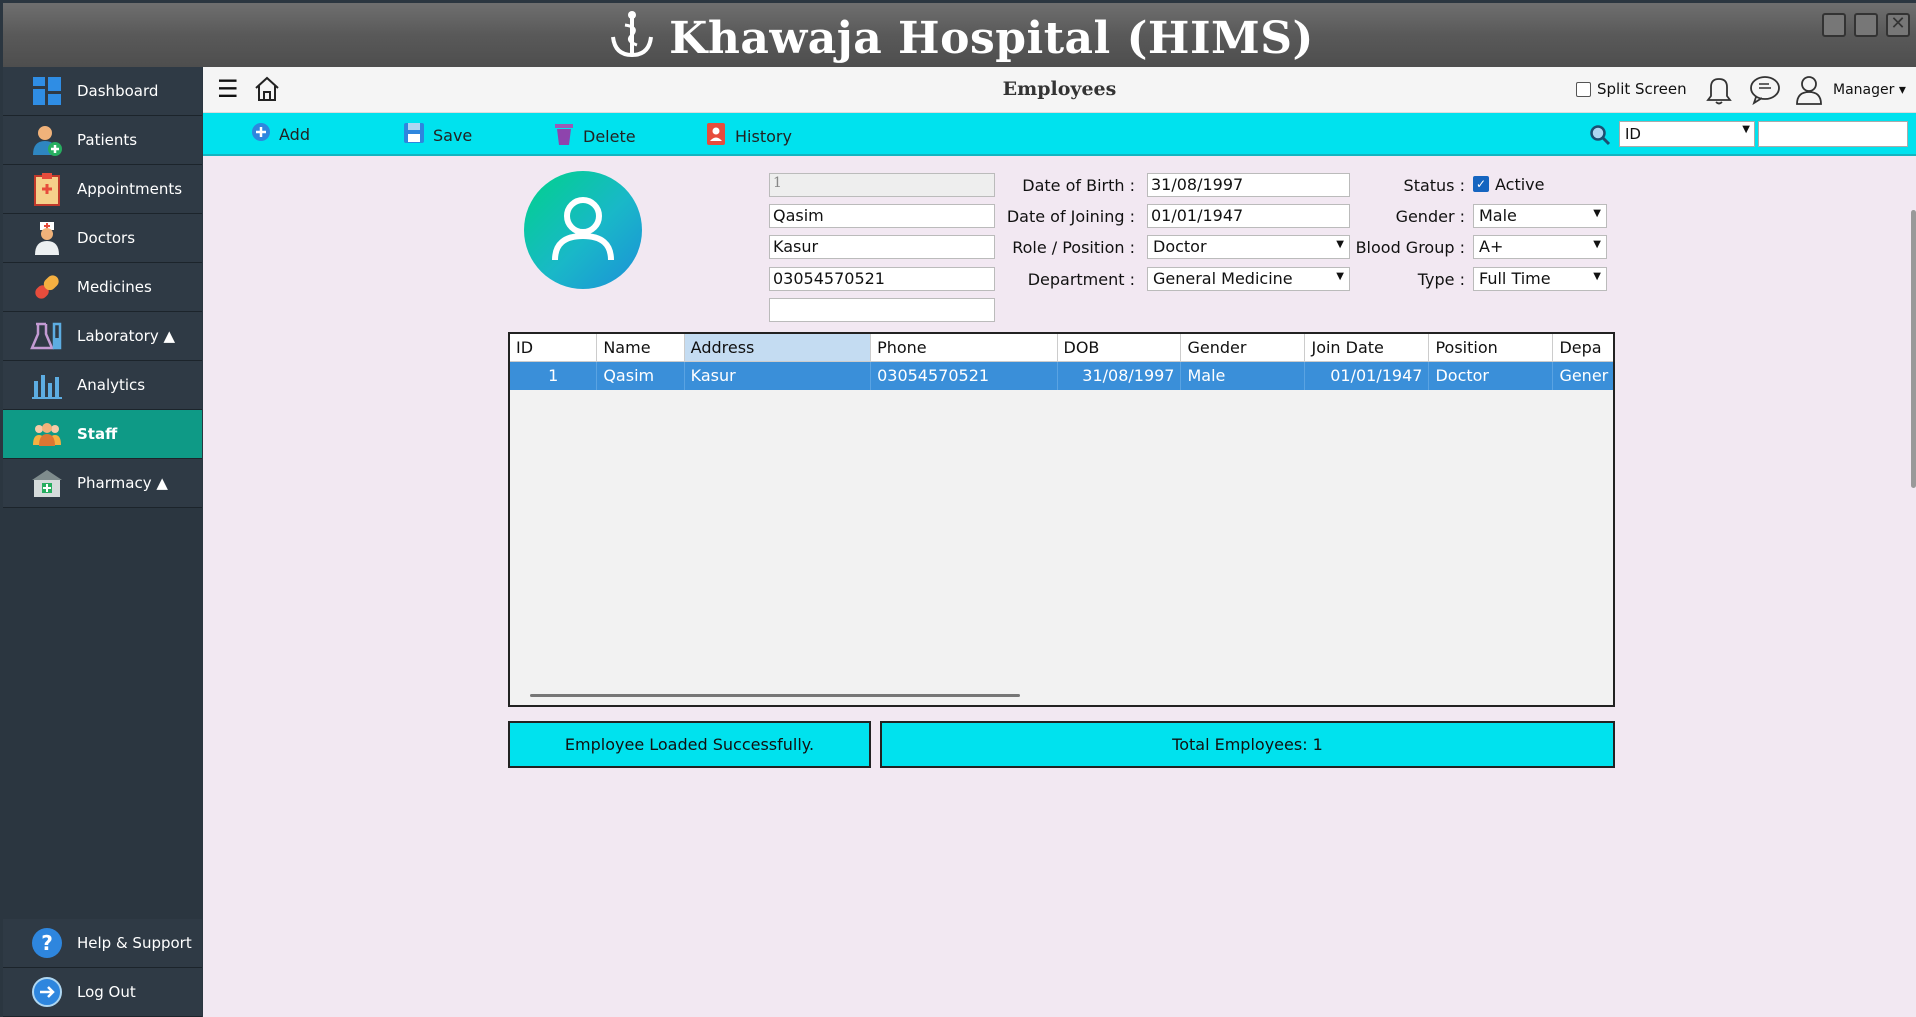 The width and height of the screenshot is (1916, 1017). Describe the element at coordinates (280, 134) in the screenshot. I see `add-button: Add` at that location.